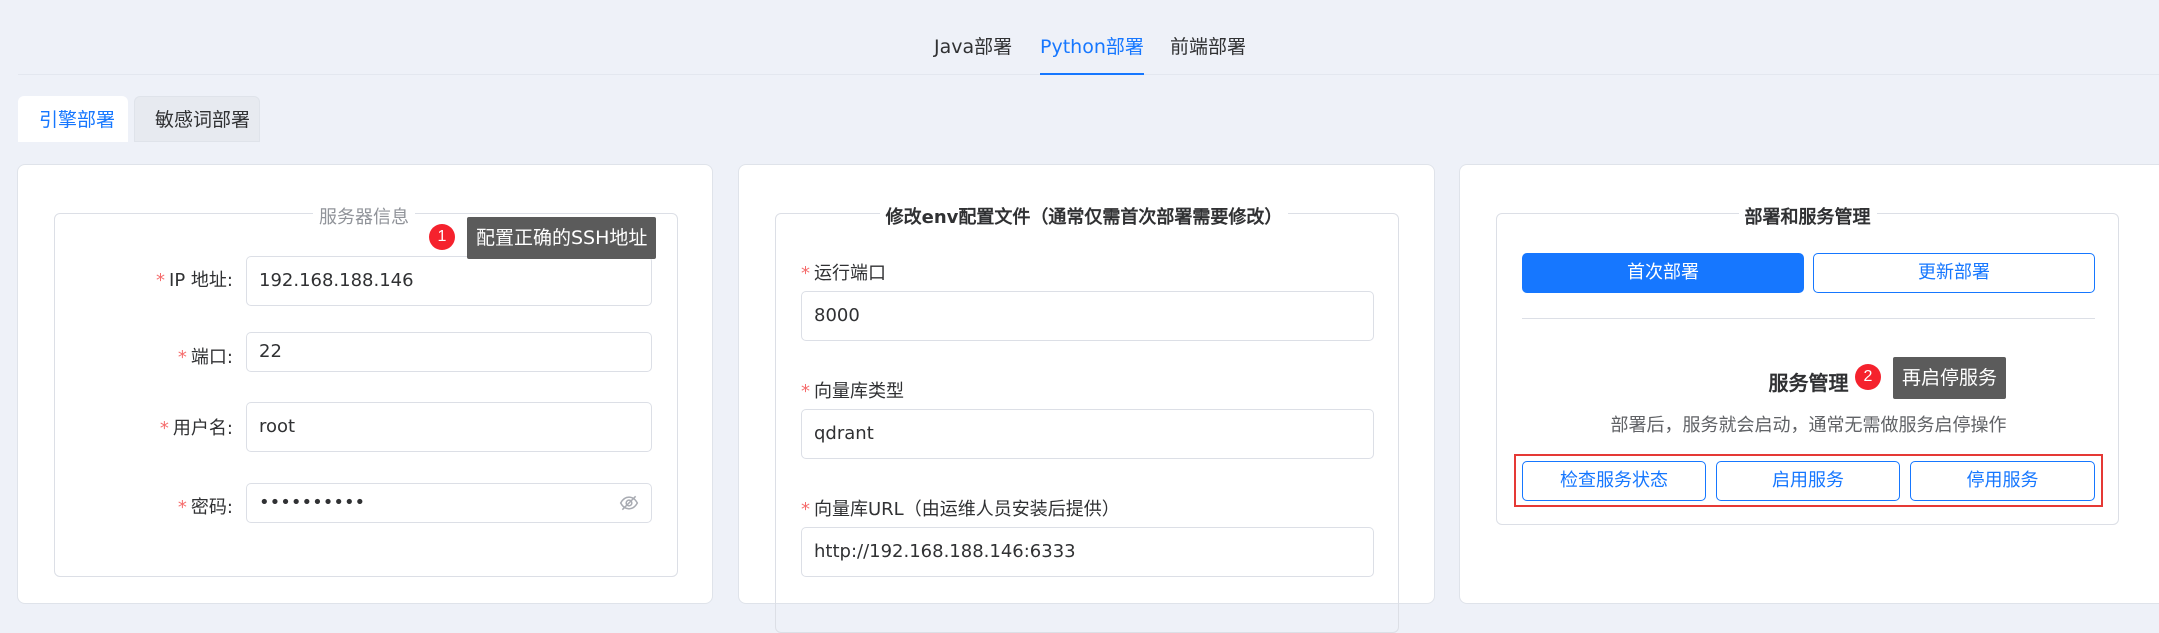  What do you see at coordinates (449, 427) in the screenshot?
I see `username-input: root` at bounding box center [449, 427].